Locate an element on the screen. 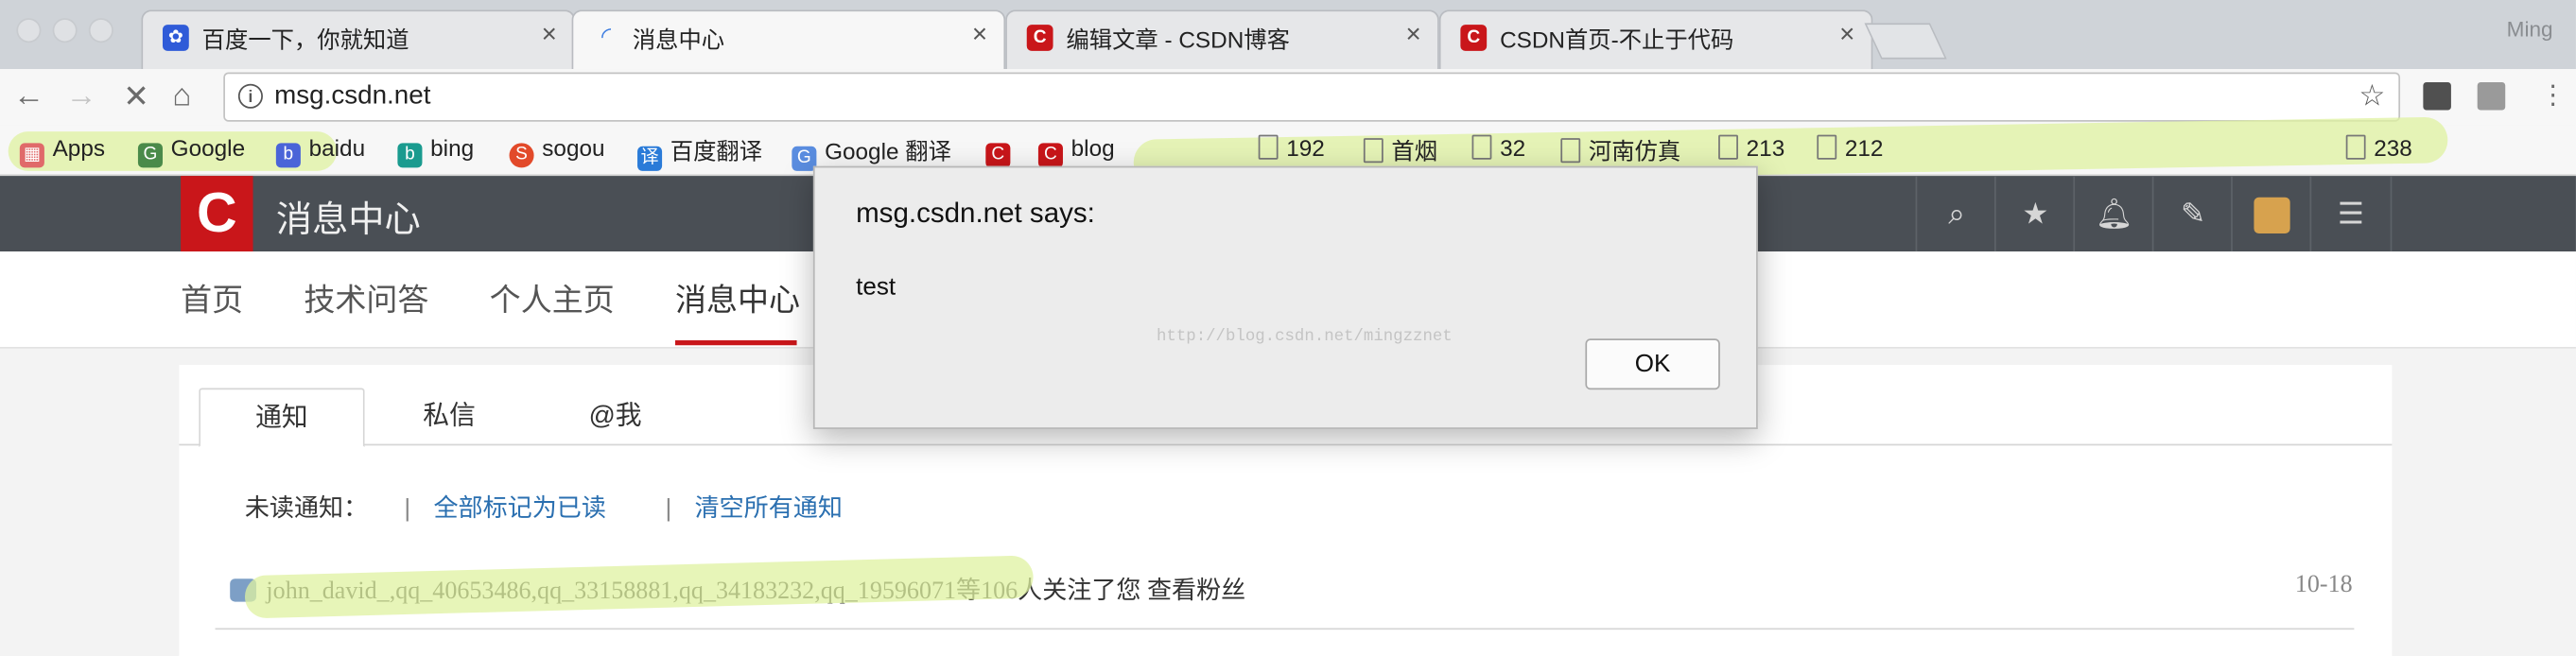 The height and width of the screenshot is (656, 2576). bookmark-blog: Cblog is located at coordinates (1076, 151).